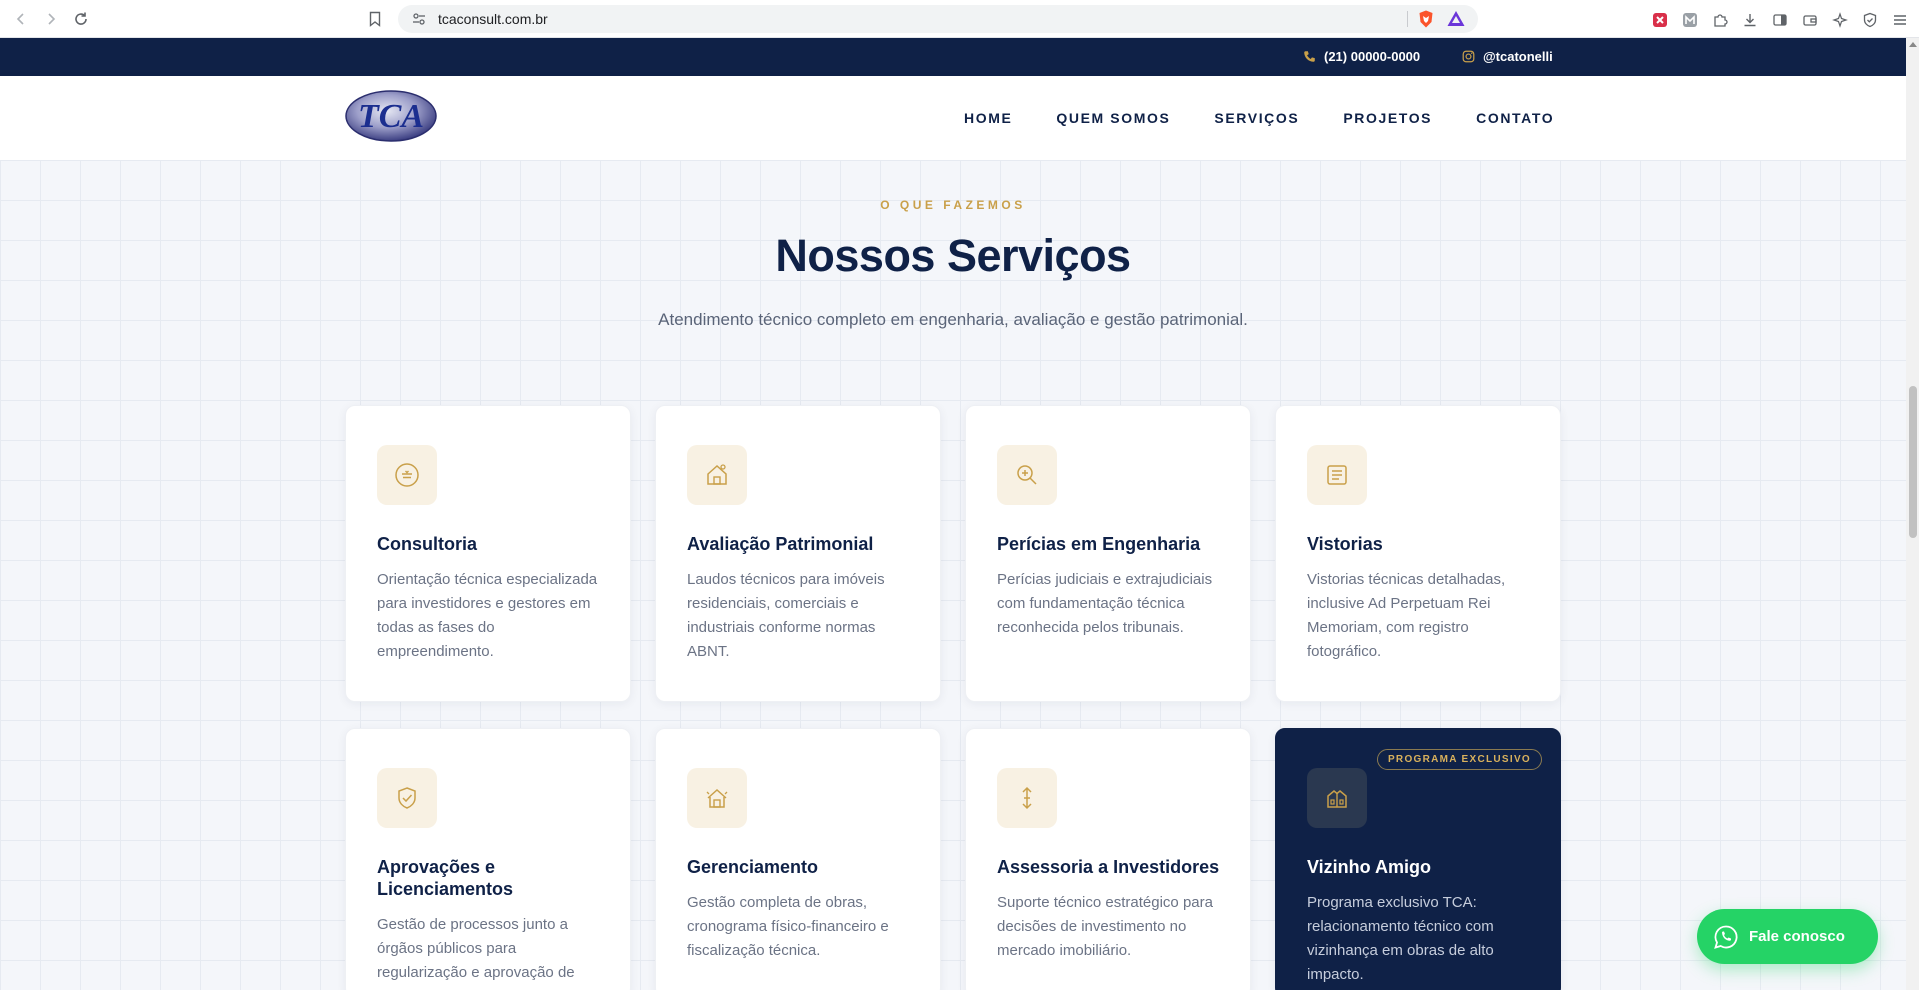  What do you see at coordinates (1387, 118) in the screenshot?
I see `nav-projetos: PROJETOS` at bounding box center [1387, 118].